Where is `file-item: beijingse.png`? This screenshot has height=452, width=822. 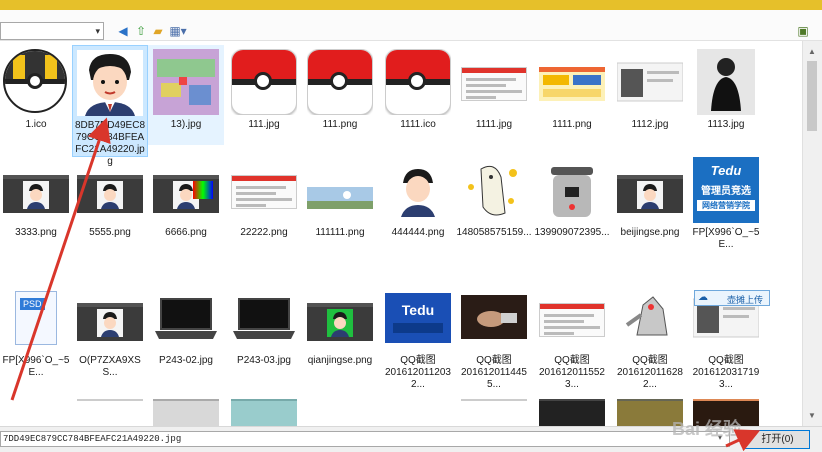
file-item: beijingse.png is located at coordinates (650, 203).